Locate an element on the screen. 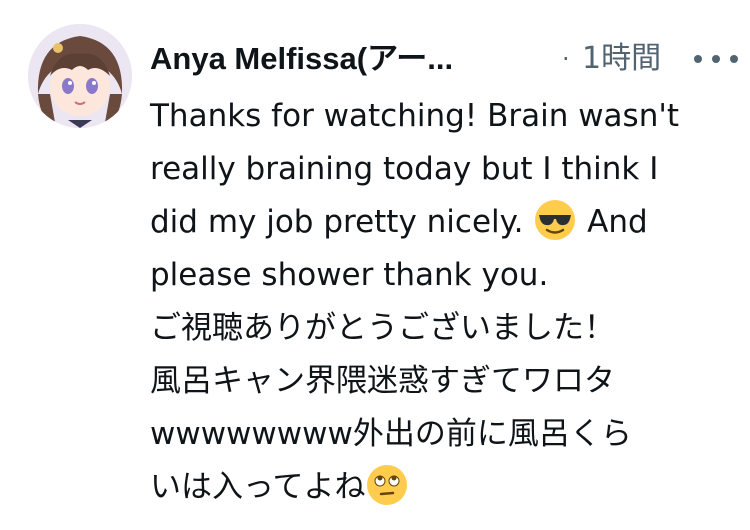 The width and height of the screenshot is (750, 530). avatar is located at coordinates (80, 76).